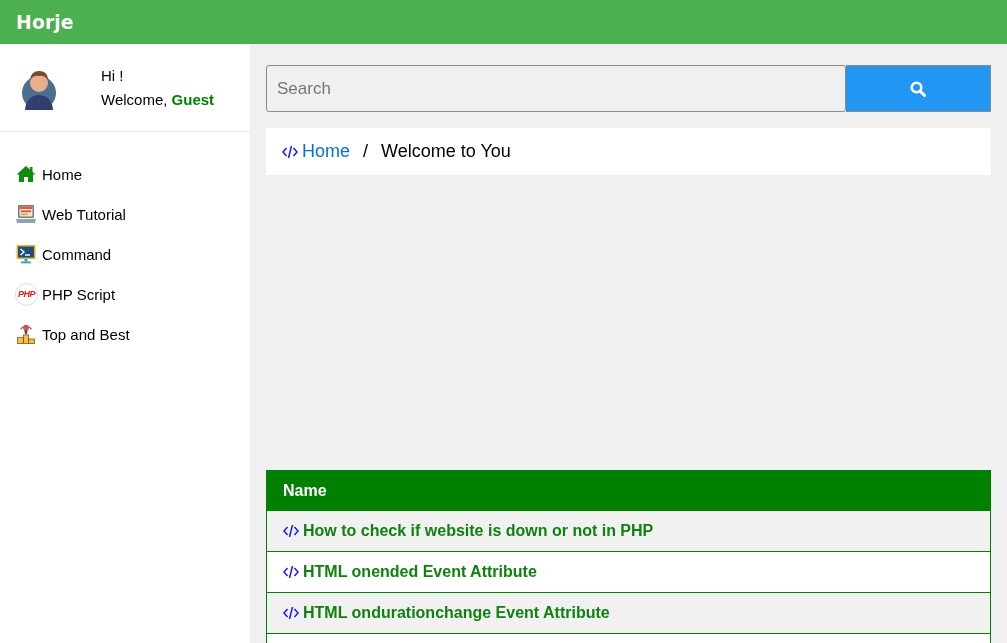  What do you see at coordinates (26, 254) in the screenshot?
I see `monitor-icon` at bounding box center [26, 254].